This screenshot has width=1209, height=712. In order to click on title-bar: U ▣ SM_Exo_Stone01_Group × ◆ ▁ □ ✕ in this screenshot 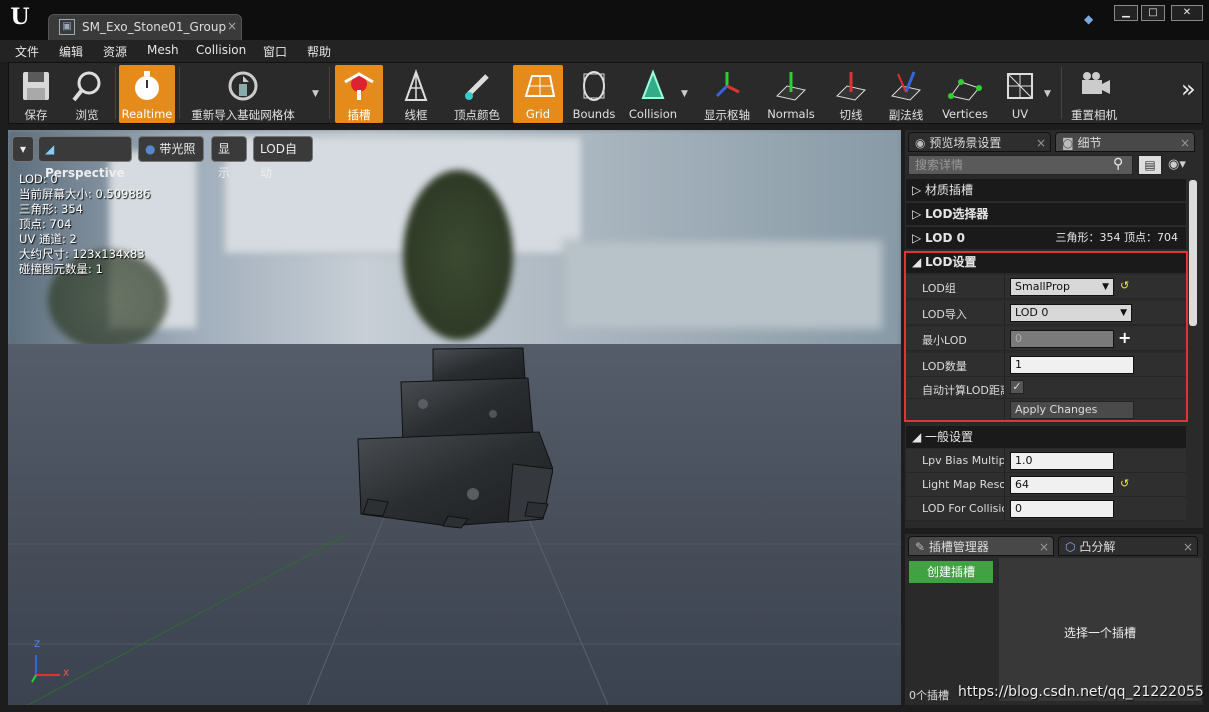, I will do `click(604, 20)`.